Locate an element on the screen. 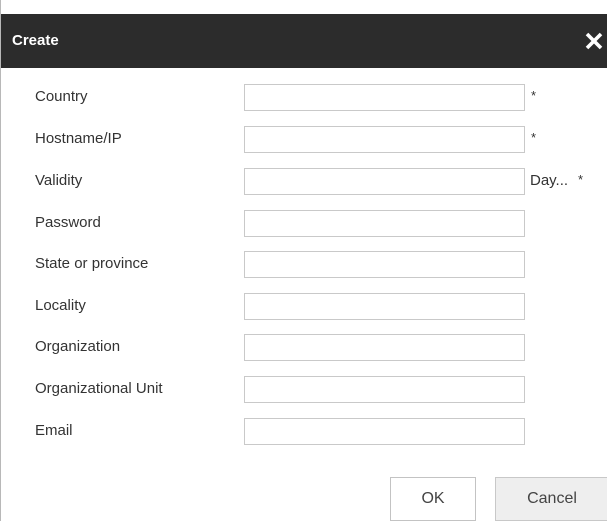 Image resolution: width=607 pixels, height=521 pixels. form-row-organization: Organization is located at coordinates (304, 347).